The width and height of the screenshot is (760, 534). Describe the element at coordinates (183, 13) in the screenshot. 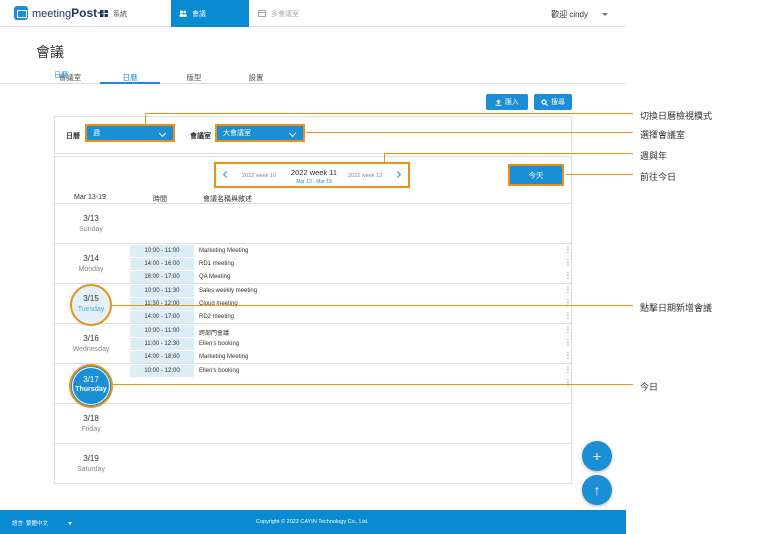

I see `people-icon` at that location.